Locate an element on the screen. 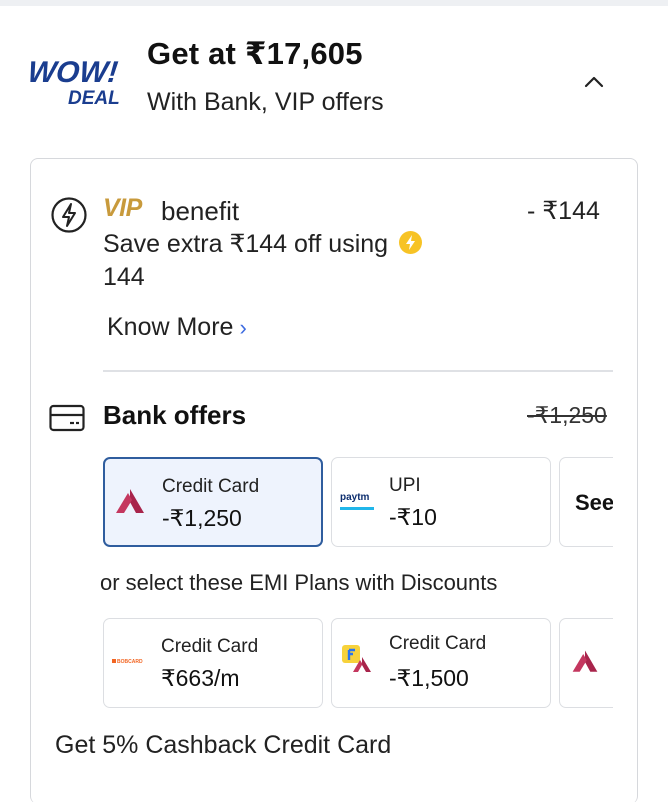 This screenshot has width=668, height=802. offer-price-title: Get at ₹17,605 is located at coordinates (255, 53).